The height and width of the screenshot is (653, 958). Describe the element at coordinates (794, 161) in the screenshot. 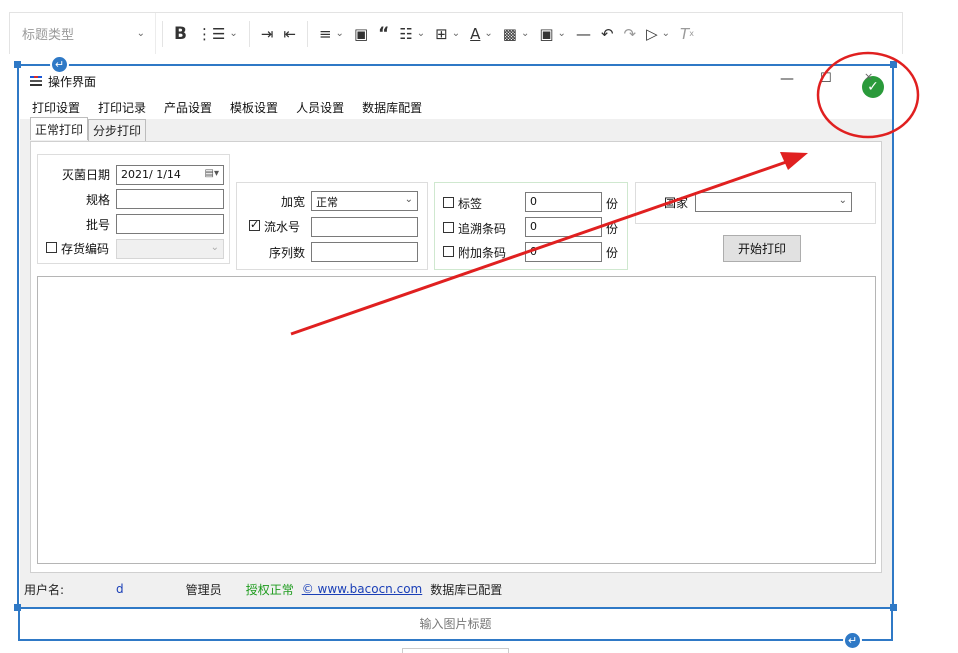

I see `red-arrow-head` at that location.